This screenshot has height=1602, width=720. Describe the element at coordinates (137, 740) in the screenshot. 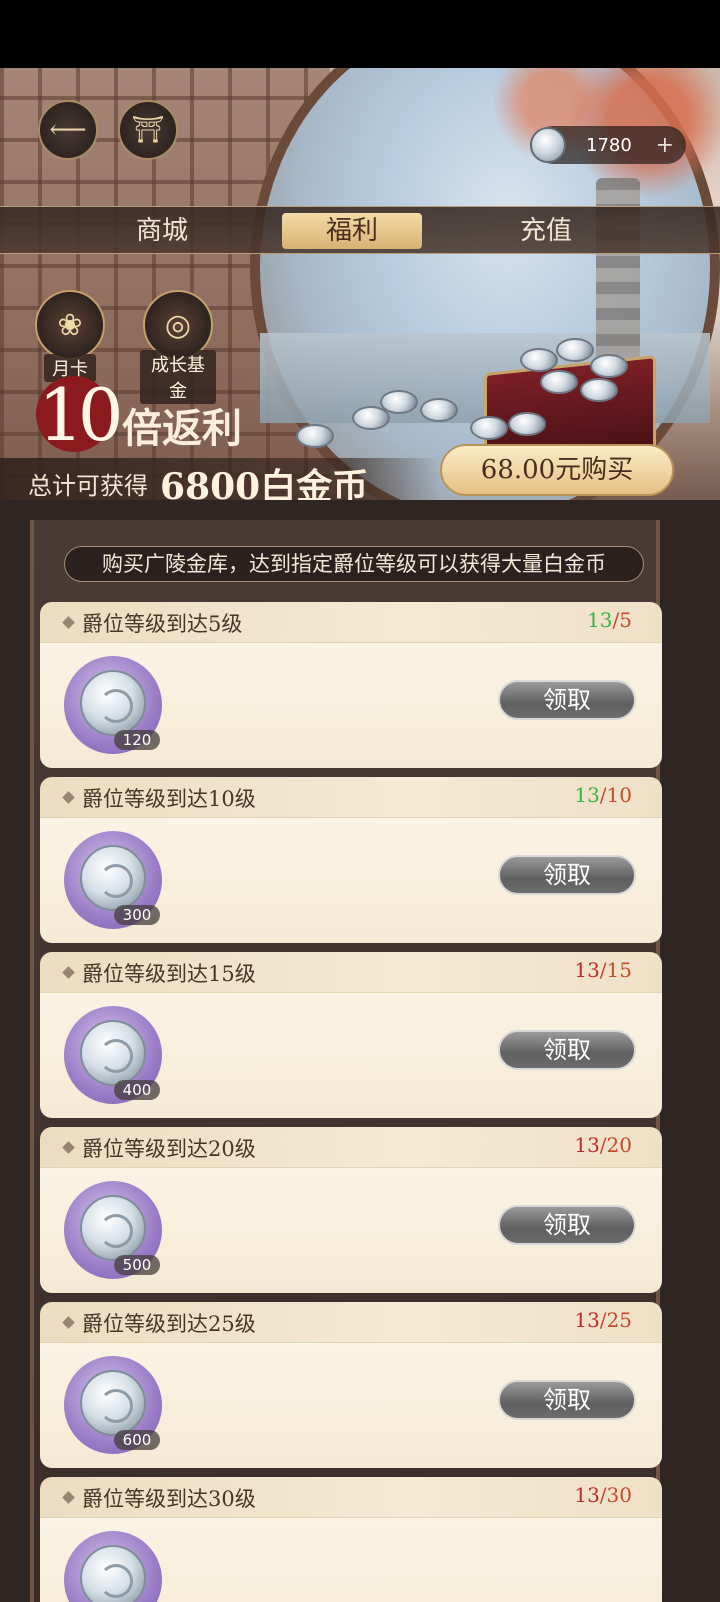

I see `reward-quantity: 120` at that location.